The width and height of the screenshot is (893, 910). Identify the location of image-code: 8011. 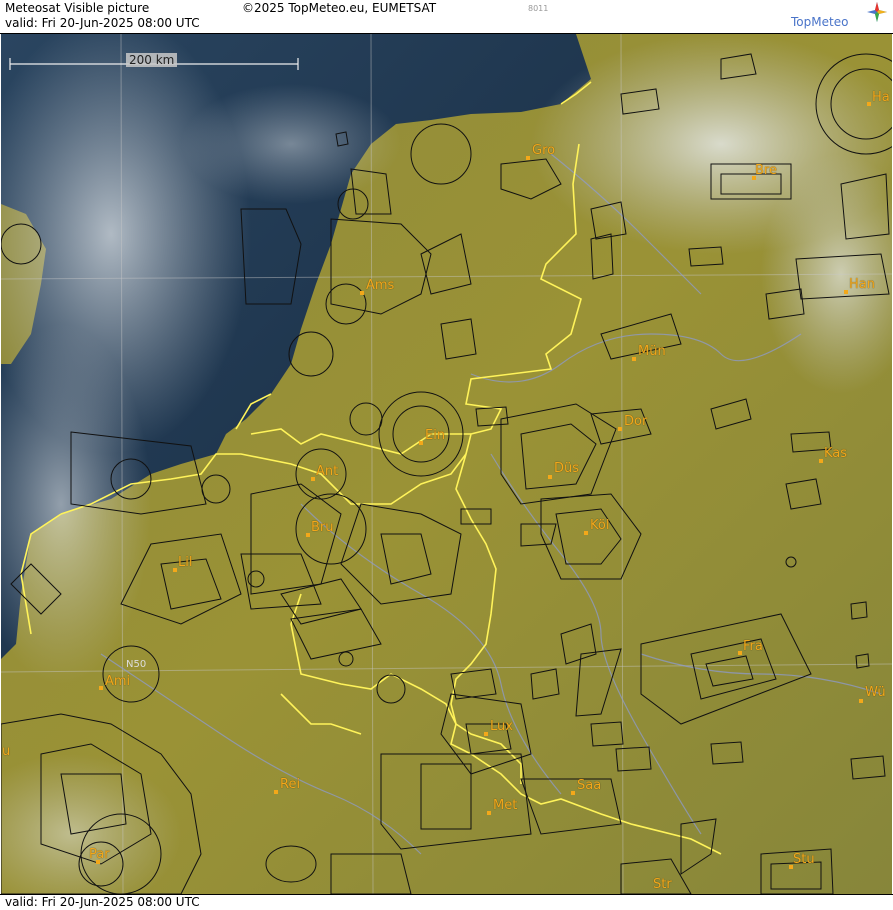
(538, 8).